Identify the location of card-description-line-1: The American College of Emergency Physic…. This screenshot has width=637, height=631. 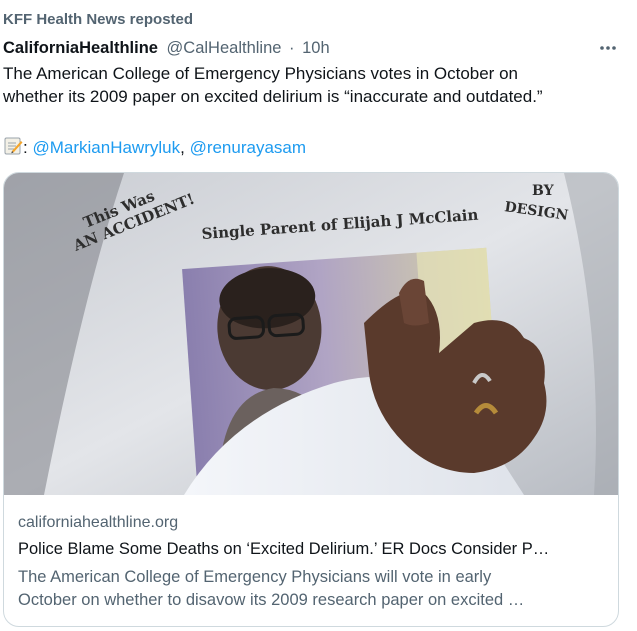
(255, 577).